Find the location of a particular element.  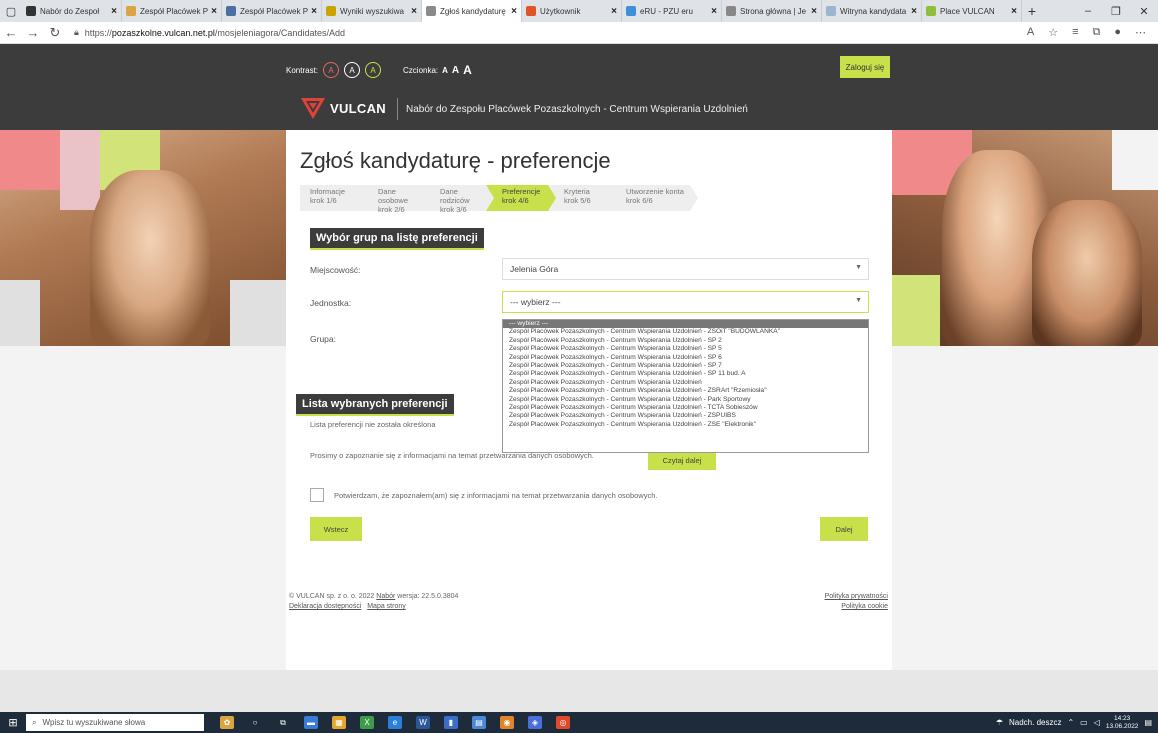

app2-icon: ▮ is located at coordinates (451, 722).